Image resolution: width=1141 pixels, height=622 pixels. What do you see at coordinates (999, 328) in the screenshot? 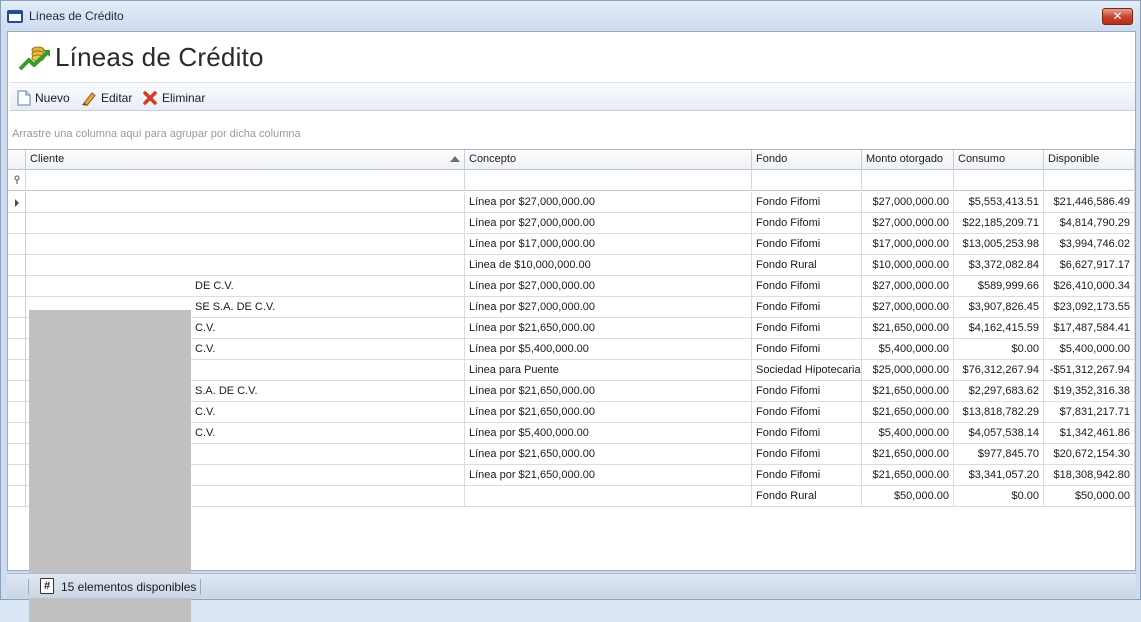
I see `cell-consumo: $4,162,415.59` at bounding box center [999, 328].